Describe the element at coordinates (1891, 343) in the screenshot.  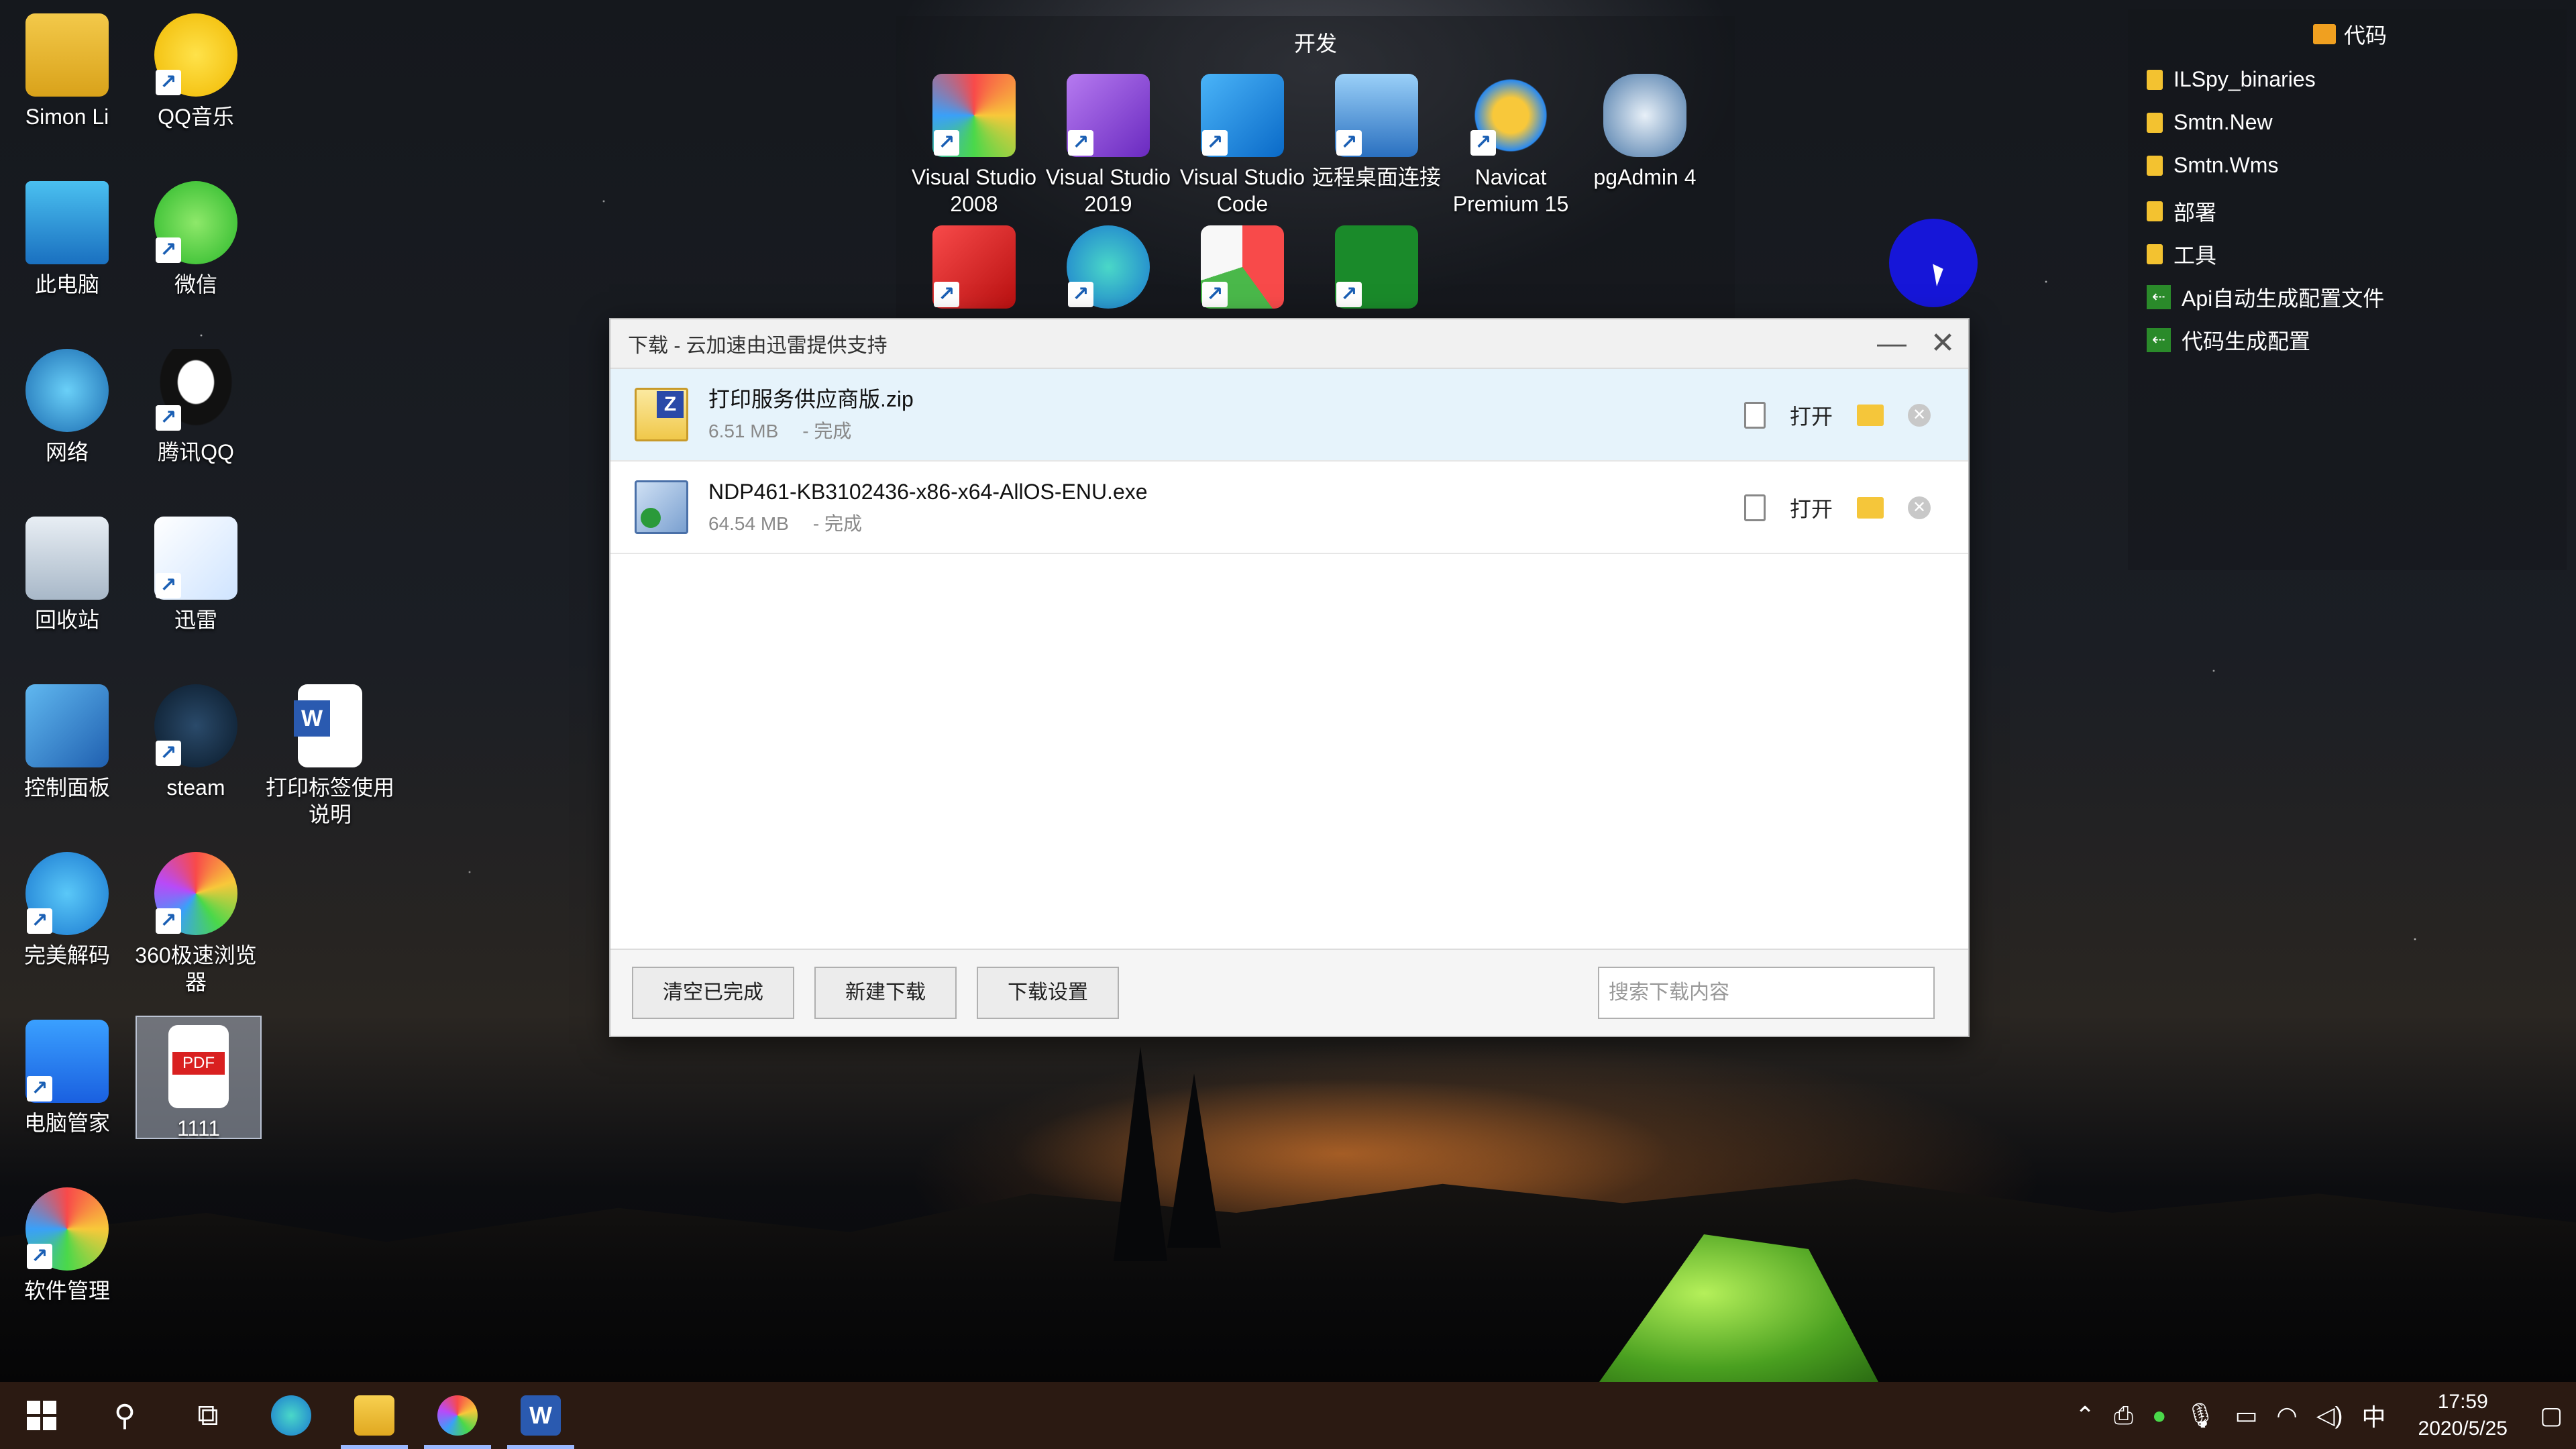
I see `minimize-button: —` at that location.